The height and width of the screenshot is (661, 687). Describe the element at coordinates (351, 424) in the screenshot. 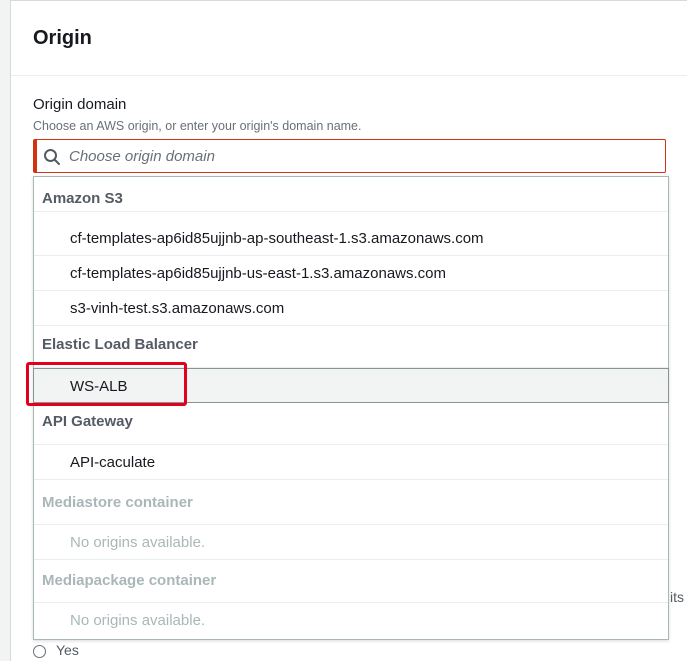

I see `group-header-api-gateway: API Gateway` at that location.